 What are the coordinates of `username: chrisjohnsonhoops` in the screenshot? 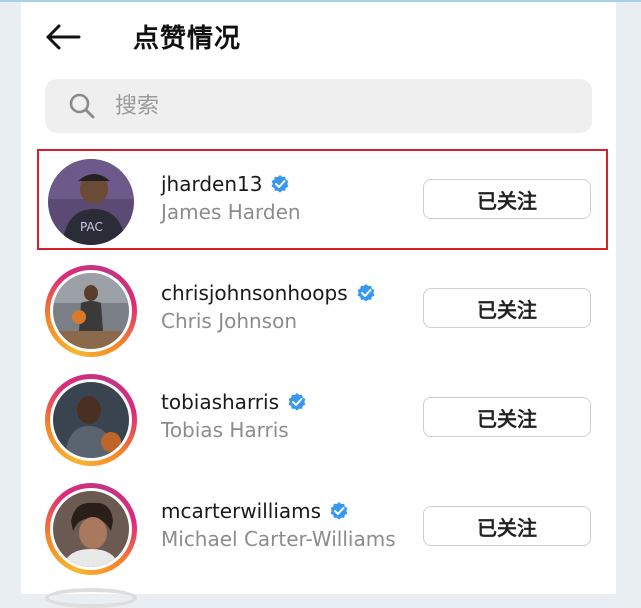 It's located at (268, 293).